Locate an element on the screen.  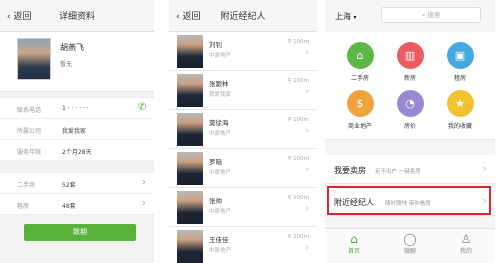
phone-icon: ✆ is located at coordinates (142, 108).